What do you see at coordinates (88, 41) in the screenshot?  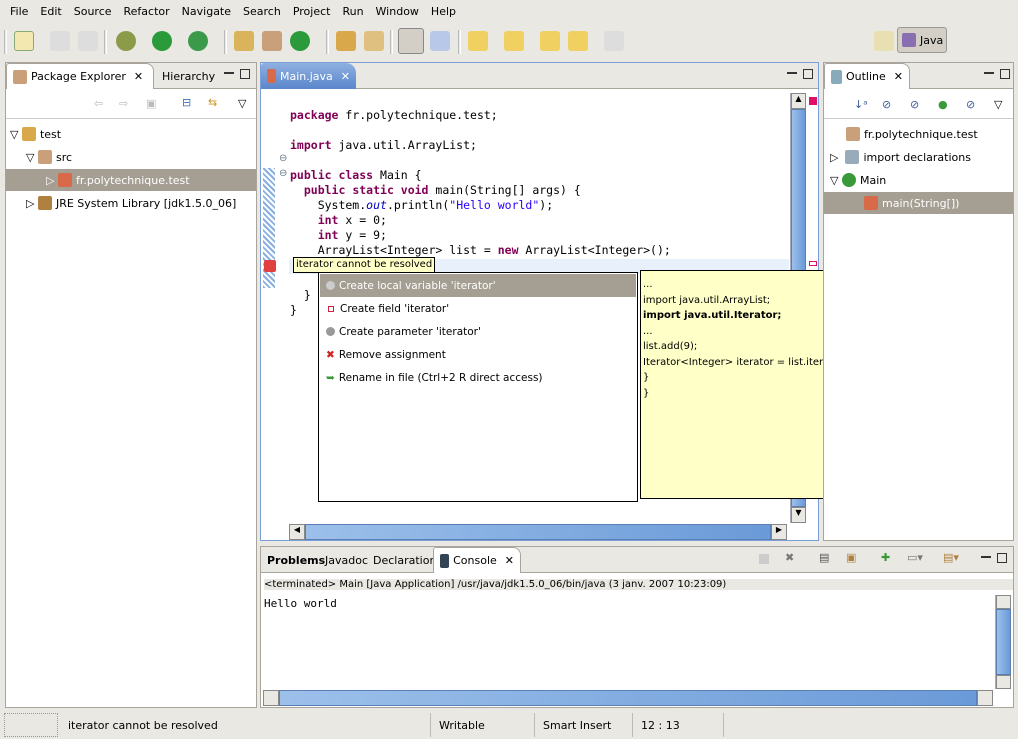 I see `print-icon` at bounding box center [88, 41].